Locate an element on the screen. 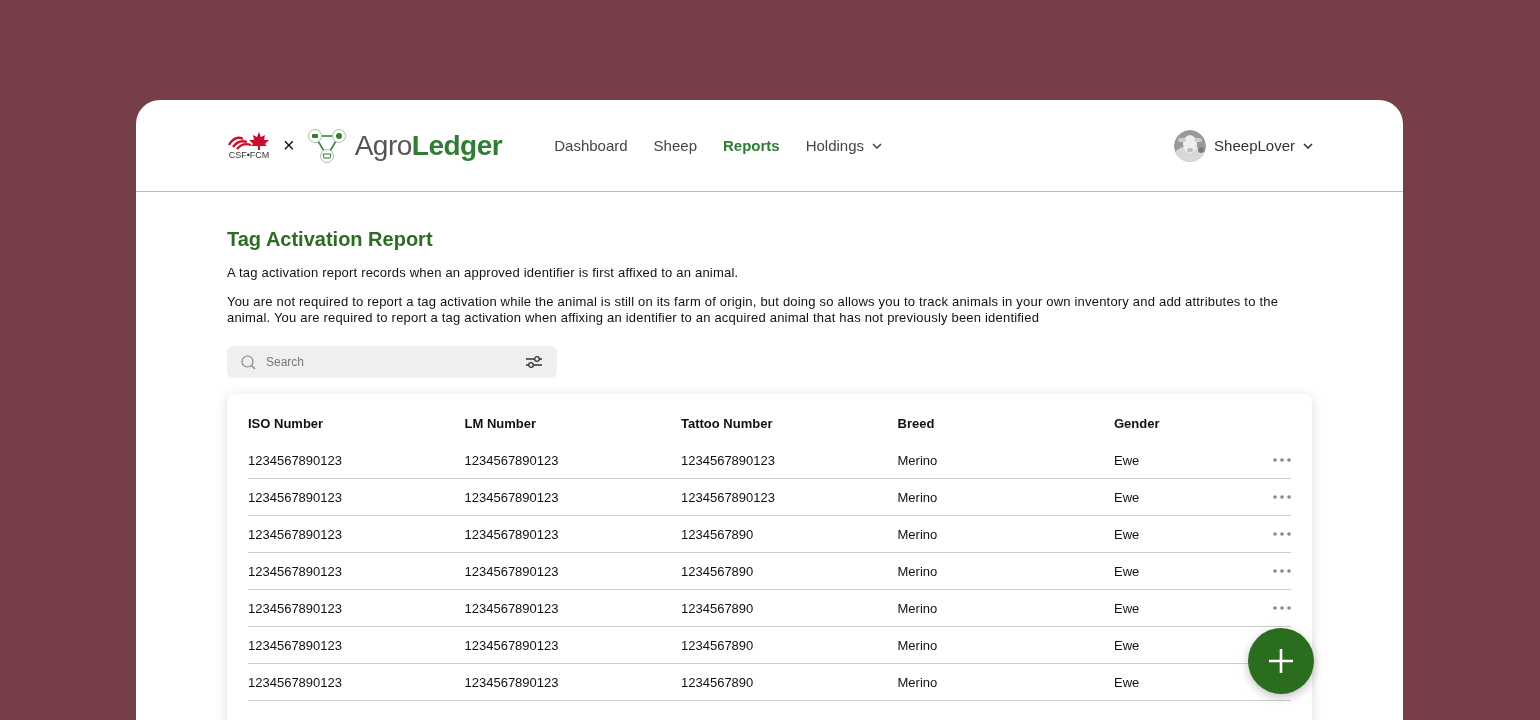  filter-sliders-icon is located at coordinates (534, 362).